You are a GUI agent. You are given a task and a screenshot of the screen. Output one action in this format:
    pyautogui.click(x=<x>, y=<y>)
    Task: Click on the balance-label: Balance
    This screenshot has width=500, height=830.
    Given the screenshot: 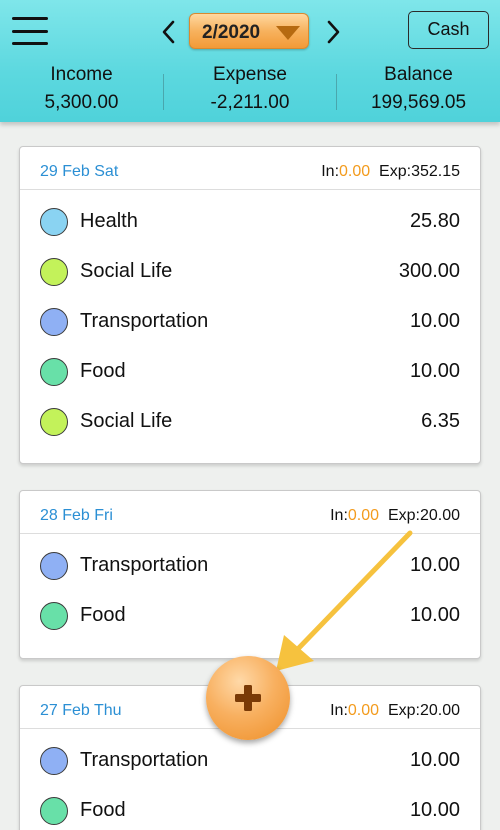 What is the action you would take?
    pyautogui.click(x=418, y=74)
    